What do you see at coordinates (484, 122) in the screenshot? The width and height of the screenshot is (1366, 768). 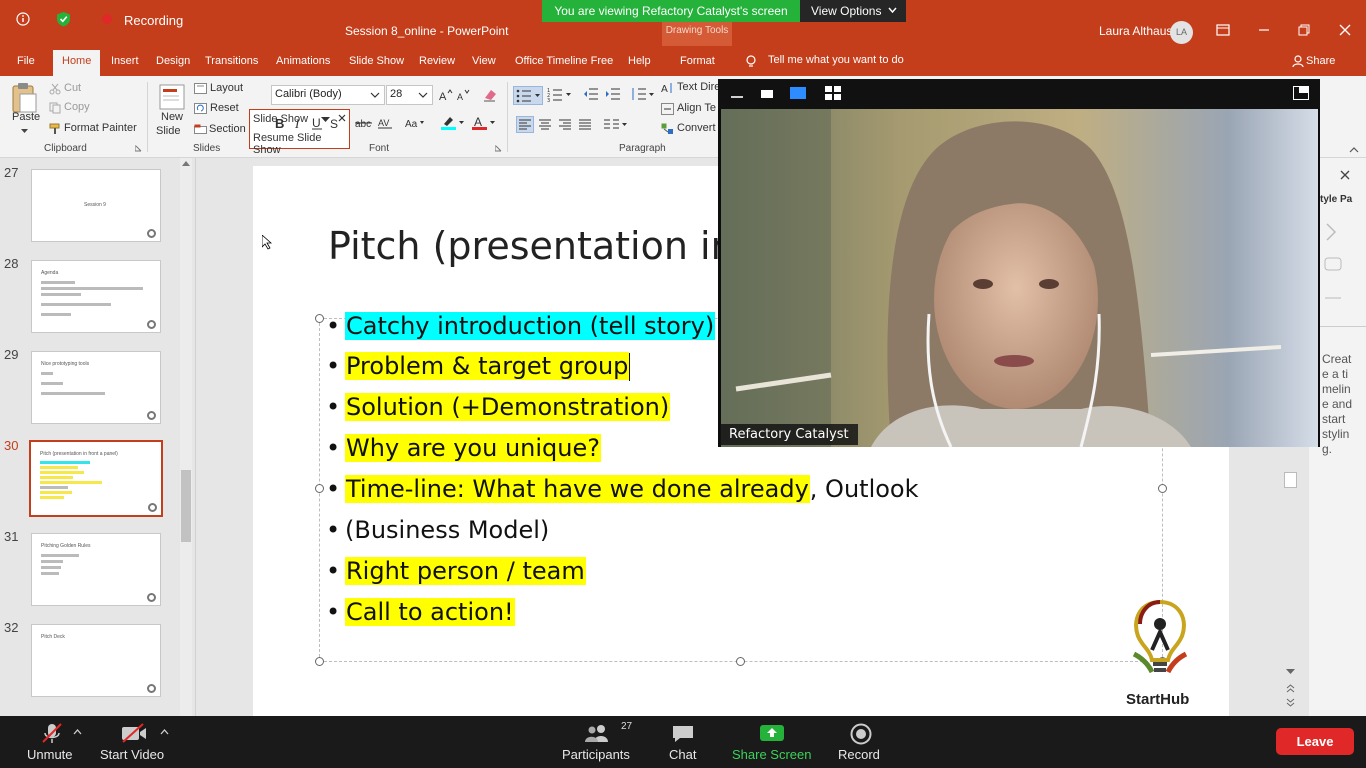 I see `font-color-icon: A` at bounding box center [484, 122].